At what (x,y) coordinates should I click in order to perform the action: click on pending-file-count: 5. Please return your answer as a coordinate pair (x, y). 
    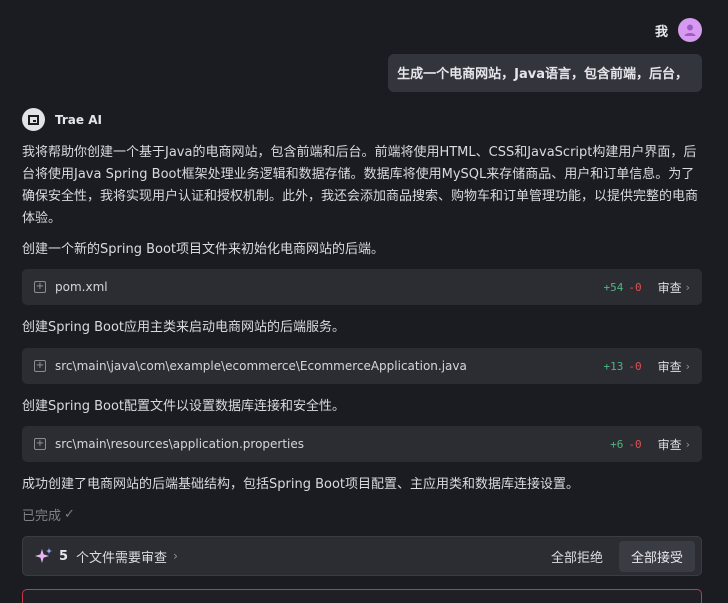
    Looking at the image, I should click on (64, 556).